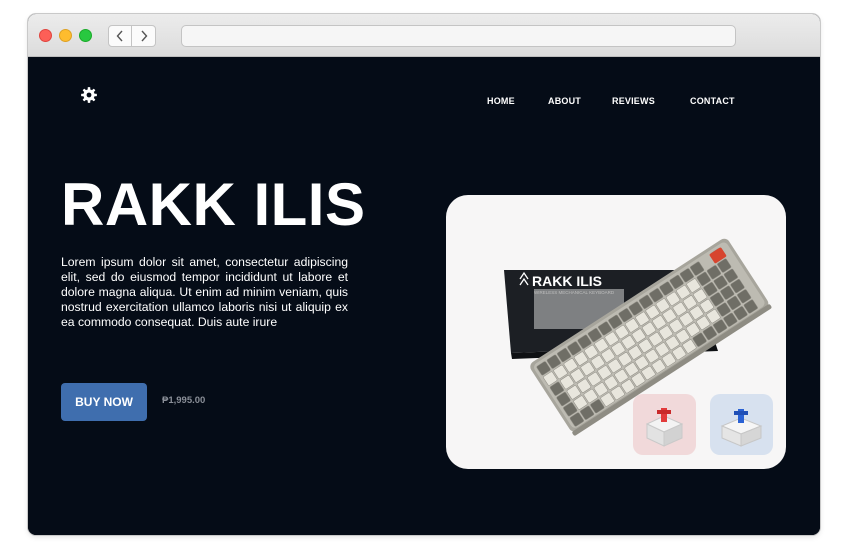 The image size is (850, 550). I want to click on nav-about-link: ABOUT, so click(564, 101).